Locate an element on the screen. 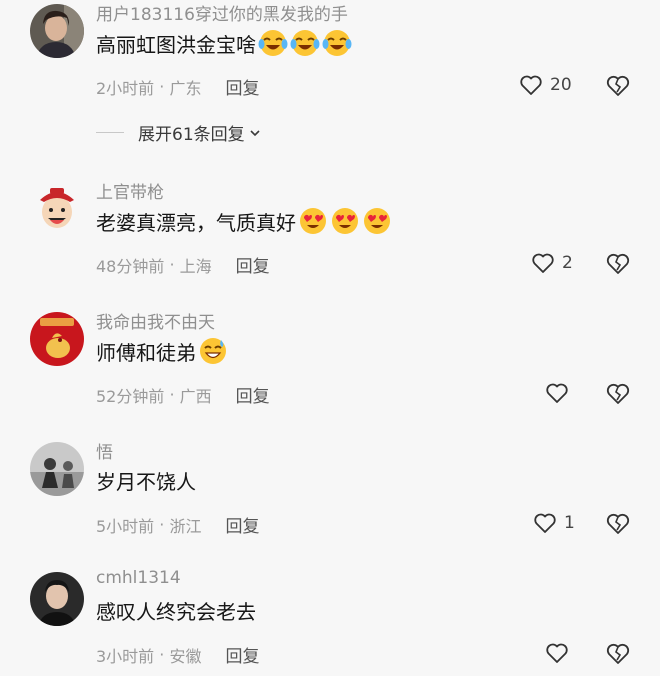 The height and width of the screenshot is (676, 660). comment-meta: 3小时前 · 安徽 回复 is located at coordinates (177, 654).